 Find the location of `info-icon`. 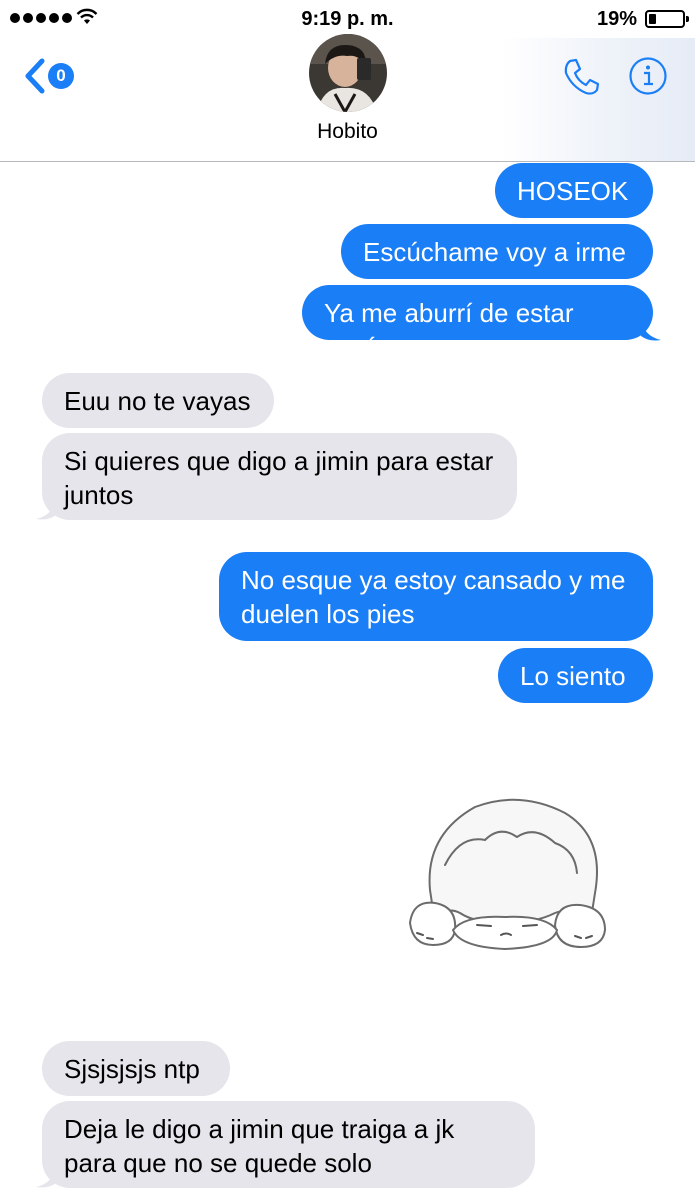

info-icon is located at coordinates (648, 76).